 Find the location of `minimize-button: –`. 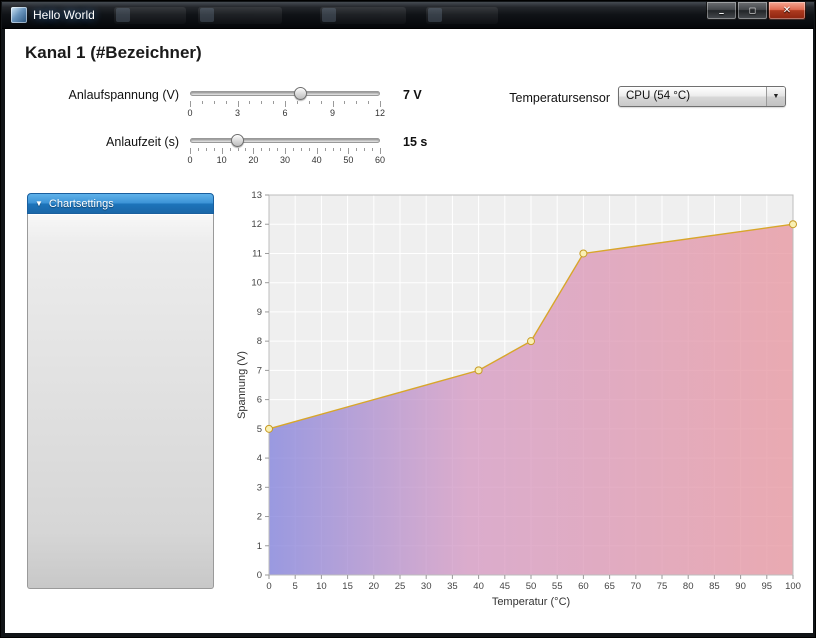

minimize-button: – is located at coordinates (721, 11).